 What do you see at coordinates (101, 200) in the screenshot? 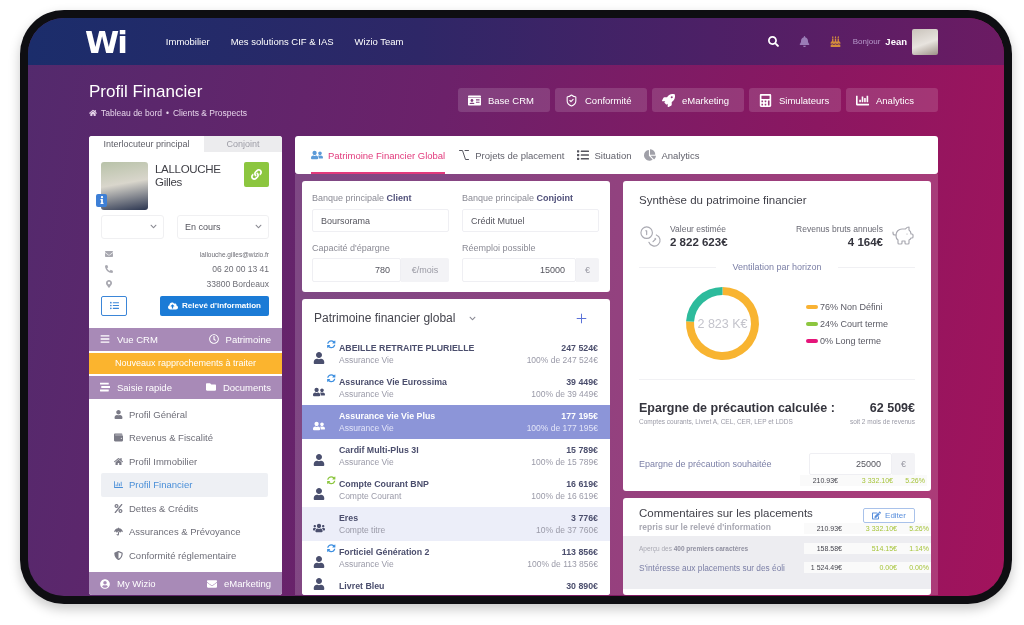
I see `info-icon` at bounding box center [101, 200].